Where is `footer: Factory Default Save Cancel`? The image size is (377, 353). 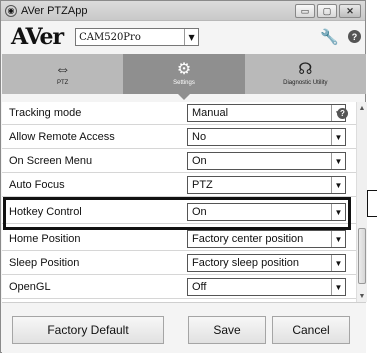 footer: Factory Default Save Cancel is located at coordinates (184, 327).